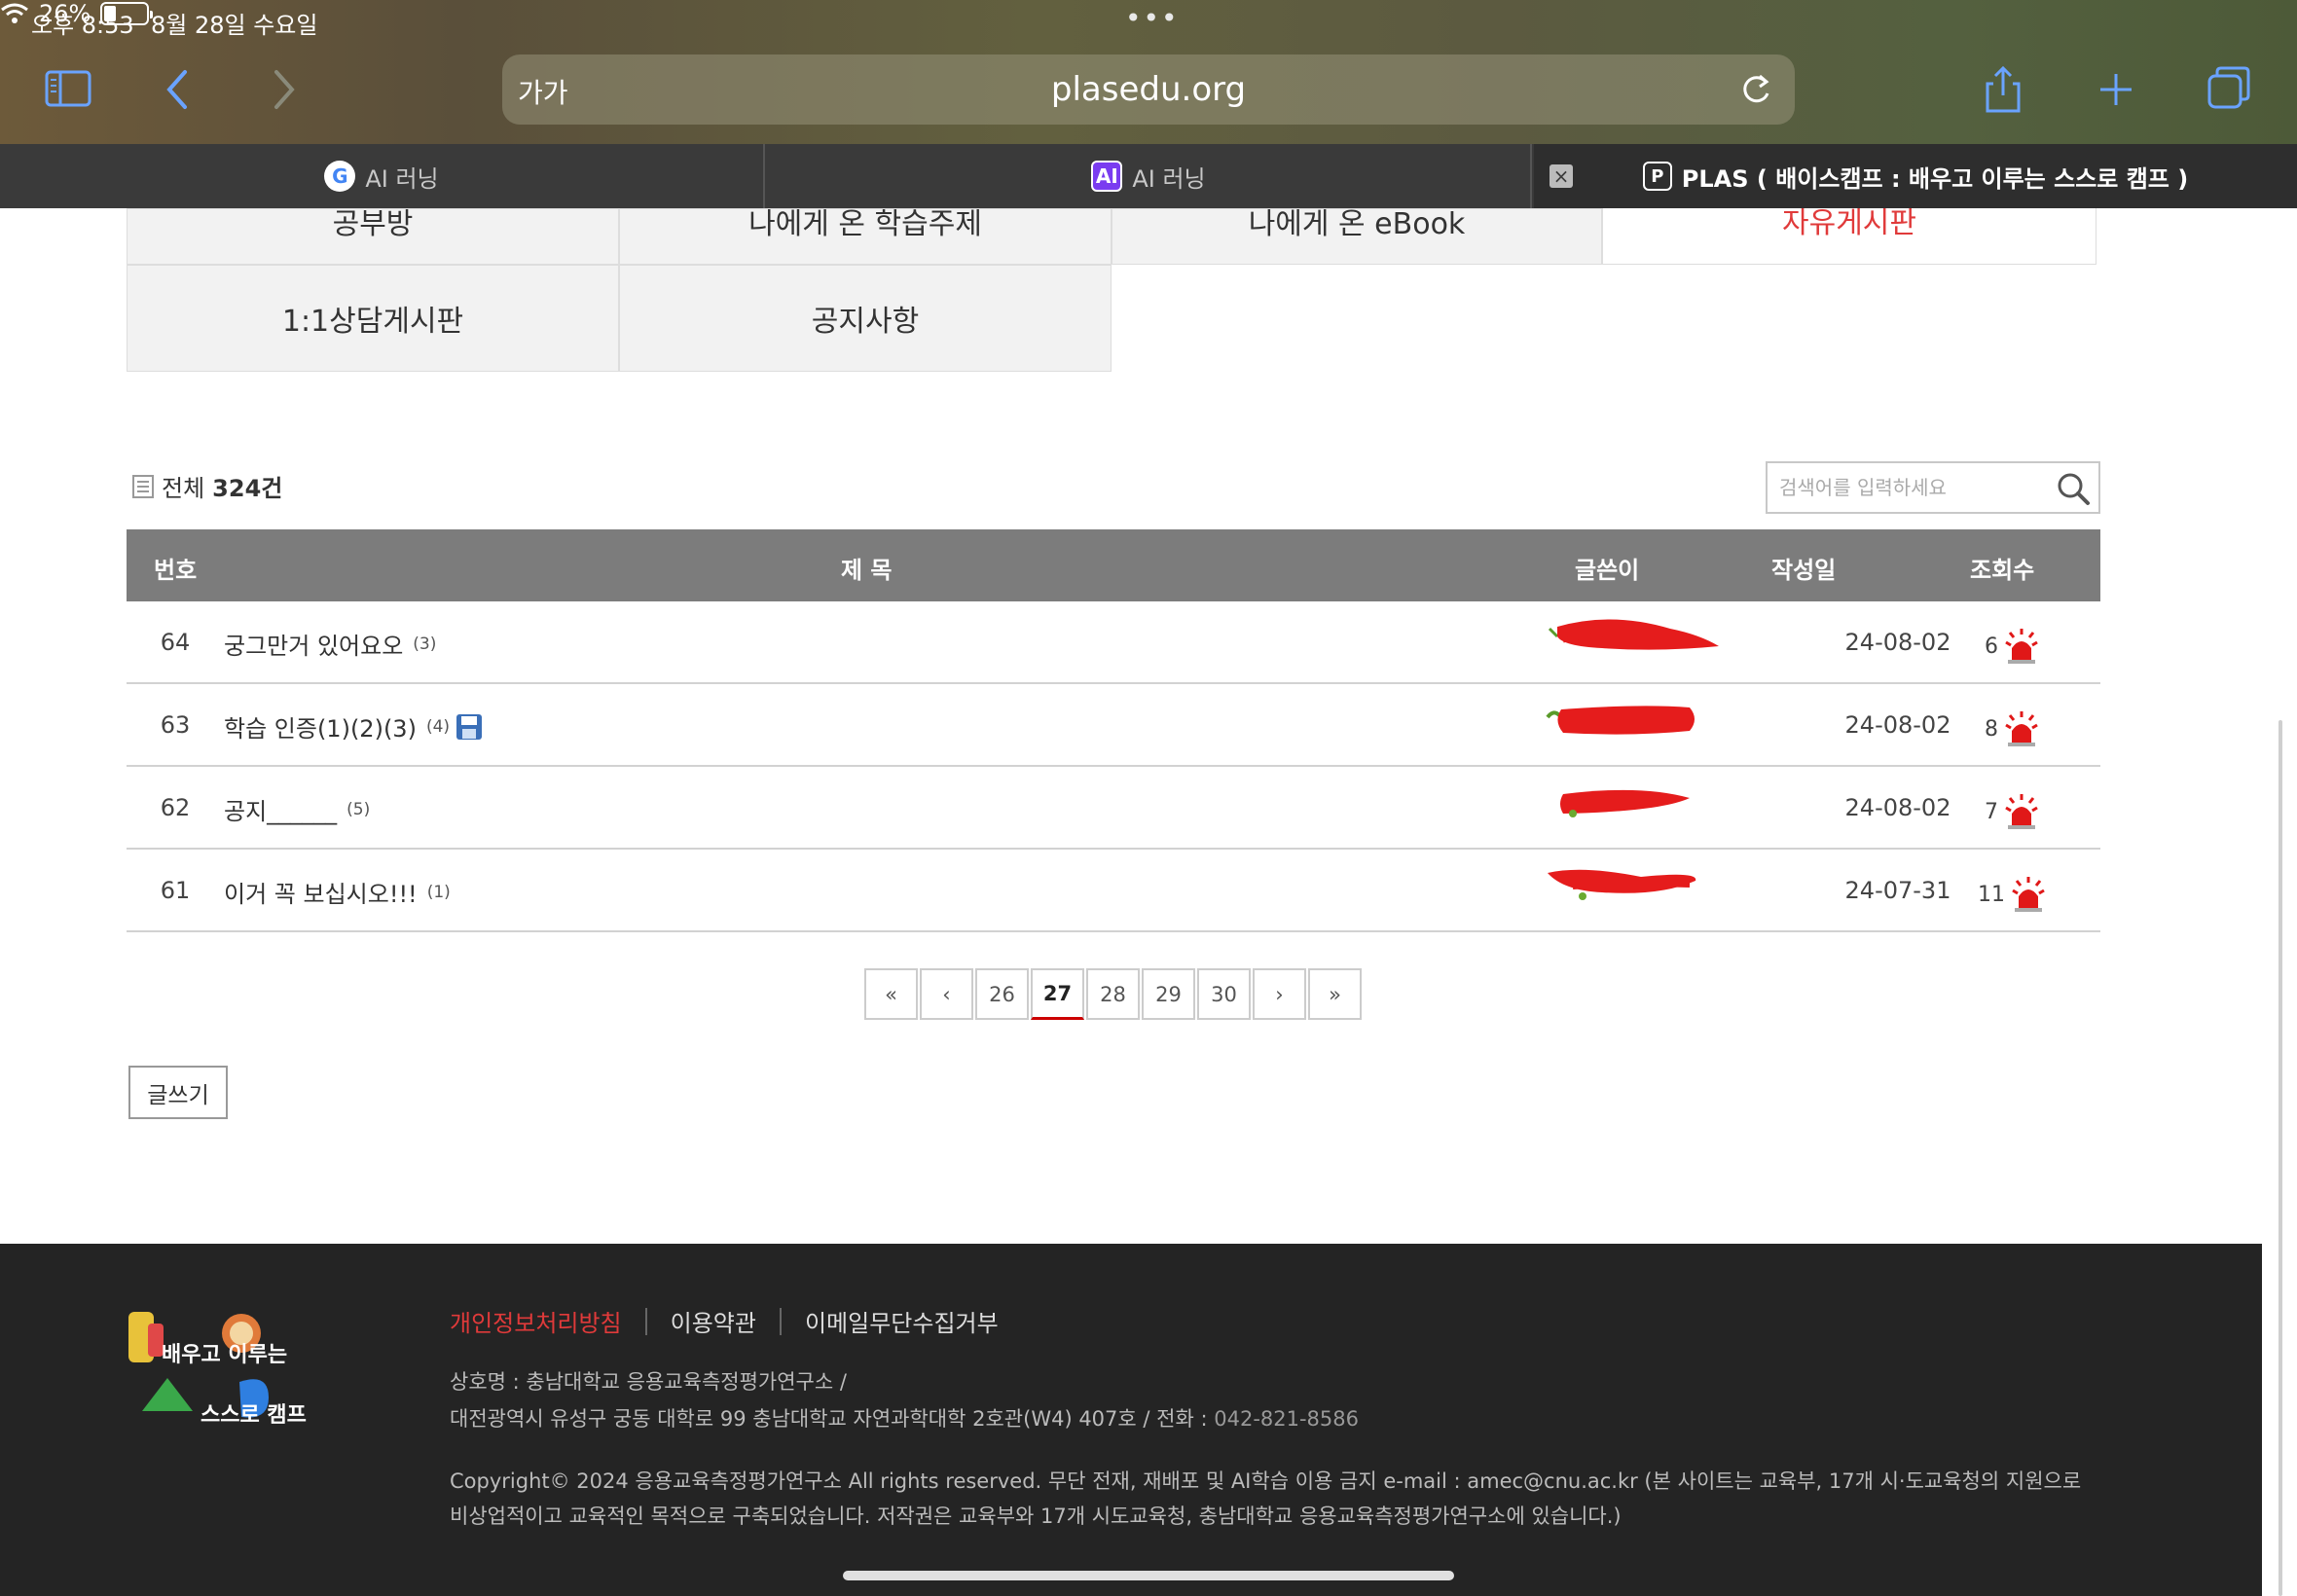  What do you see at coordinates (1113, 565) in the screenshot?
I see `table-header: 번호 제 목 글쓴이 작성일 조회수` at bounding box center [1113, 565].